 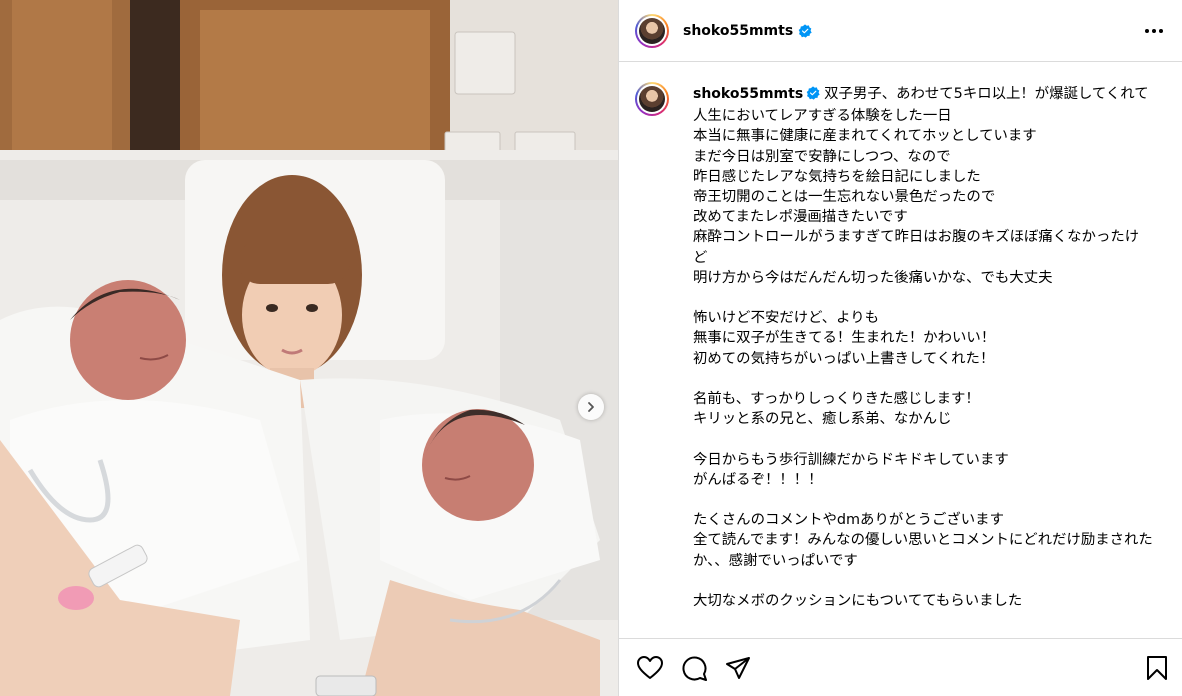 I want to click on caption-username: shoko55mmts, so click(x=748, y=94).